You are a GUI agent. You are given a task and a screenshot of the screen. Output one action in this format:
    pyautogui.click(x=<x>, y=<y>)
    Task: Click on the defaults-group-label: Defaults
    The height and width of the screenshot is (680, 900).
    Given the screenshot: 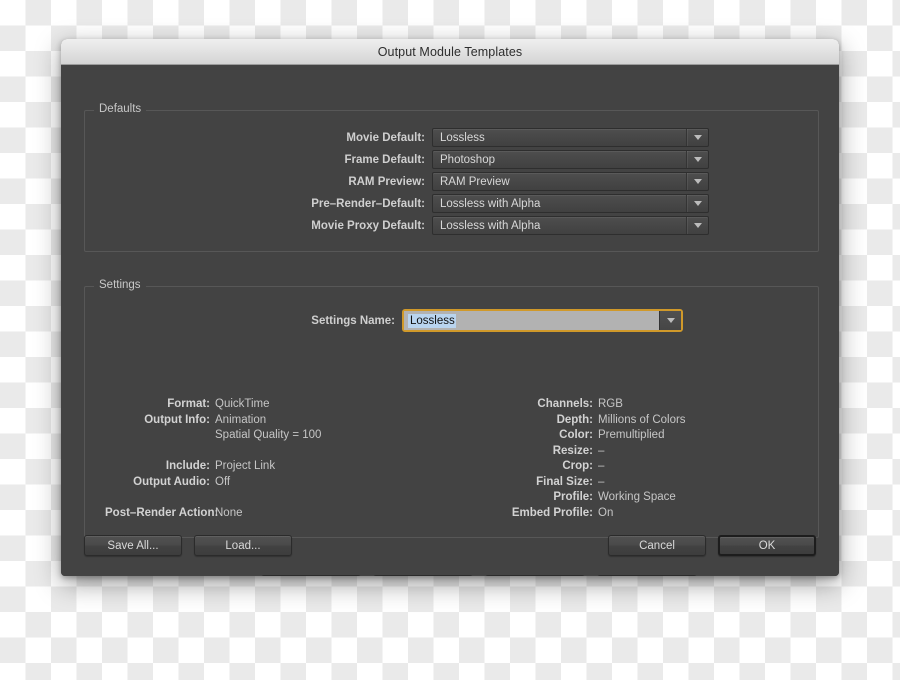 What is the action you would take?
    pyautogui.click(x=120, y=109)
    